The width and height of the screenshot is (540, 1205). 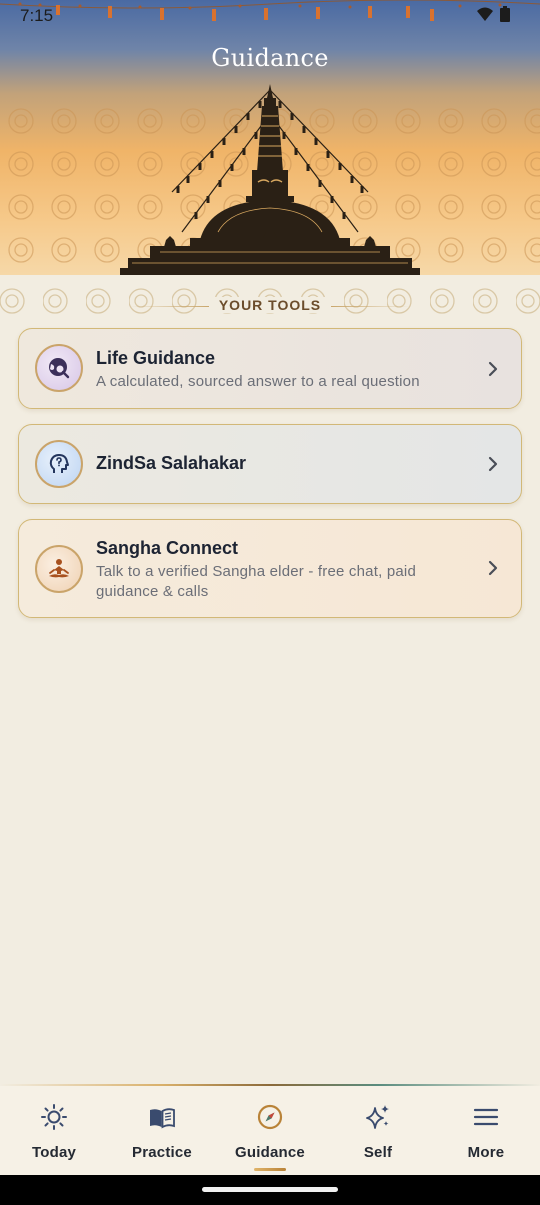 What do you see at coordinates (486, 1117) in the screenshot?
I see `menu-icon` at bounding box center [486, 1117].